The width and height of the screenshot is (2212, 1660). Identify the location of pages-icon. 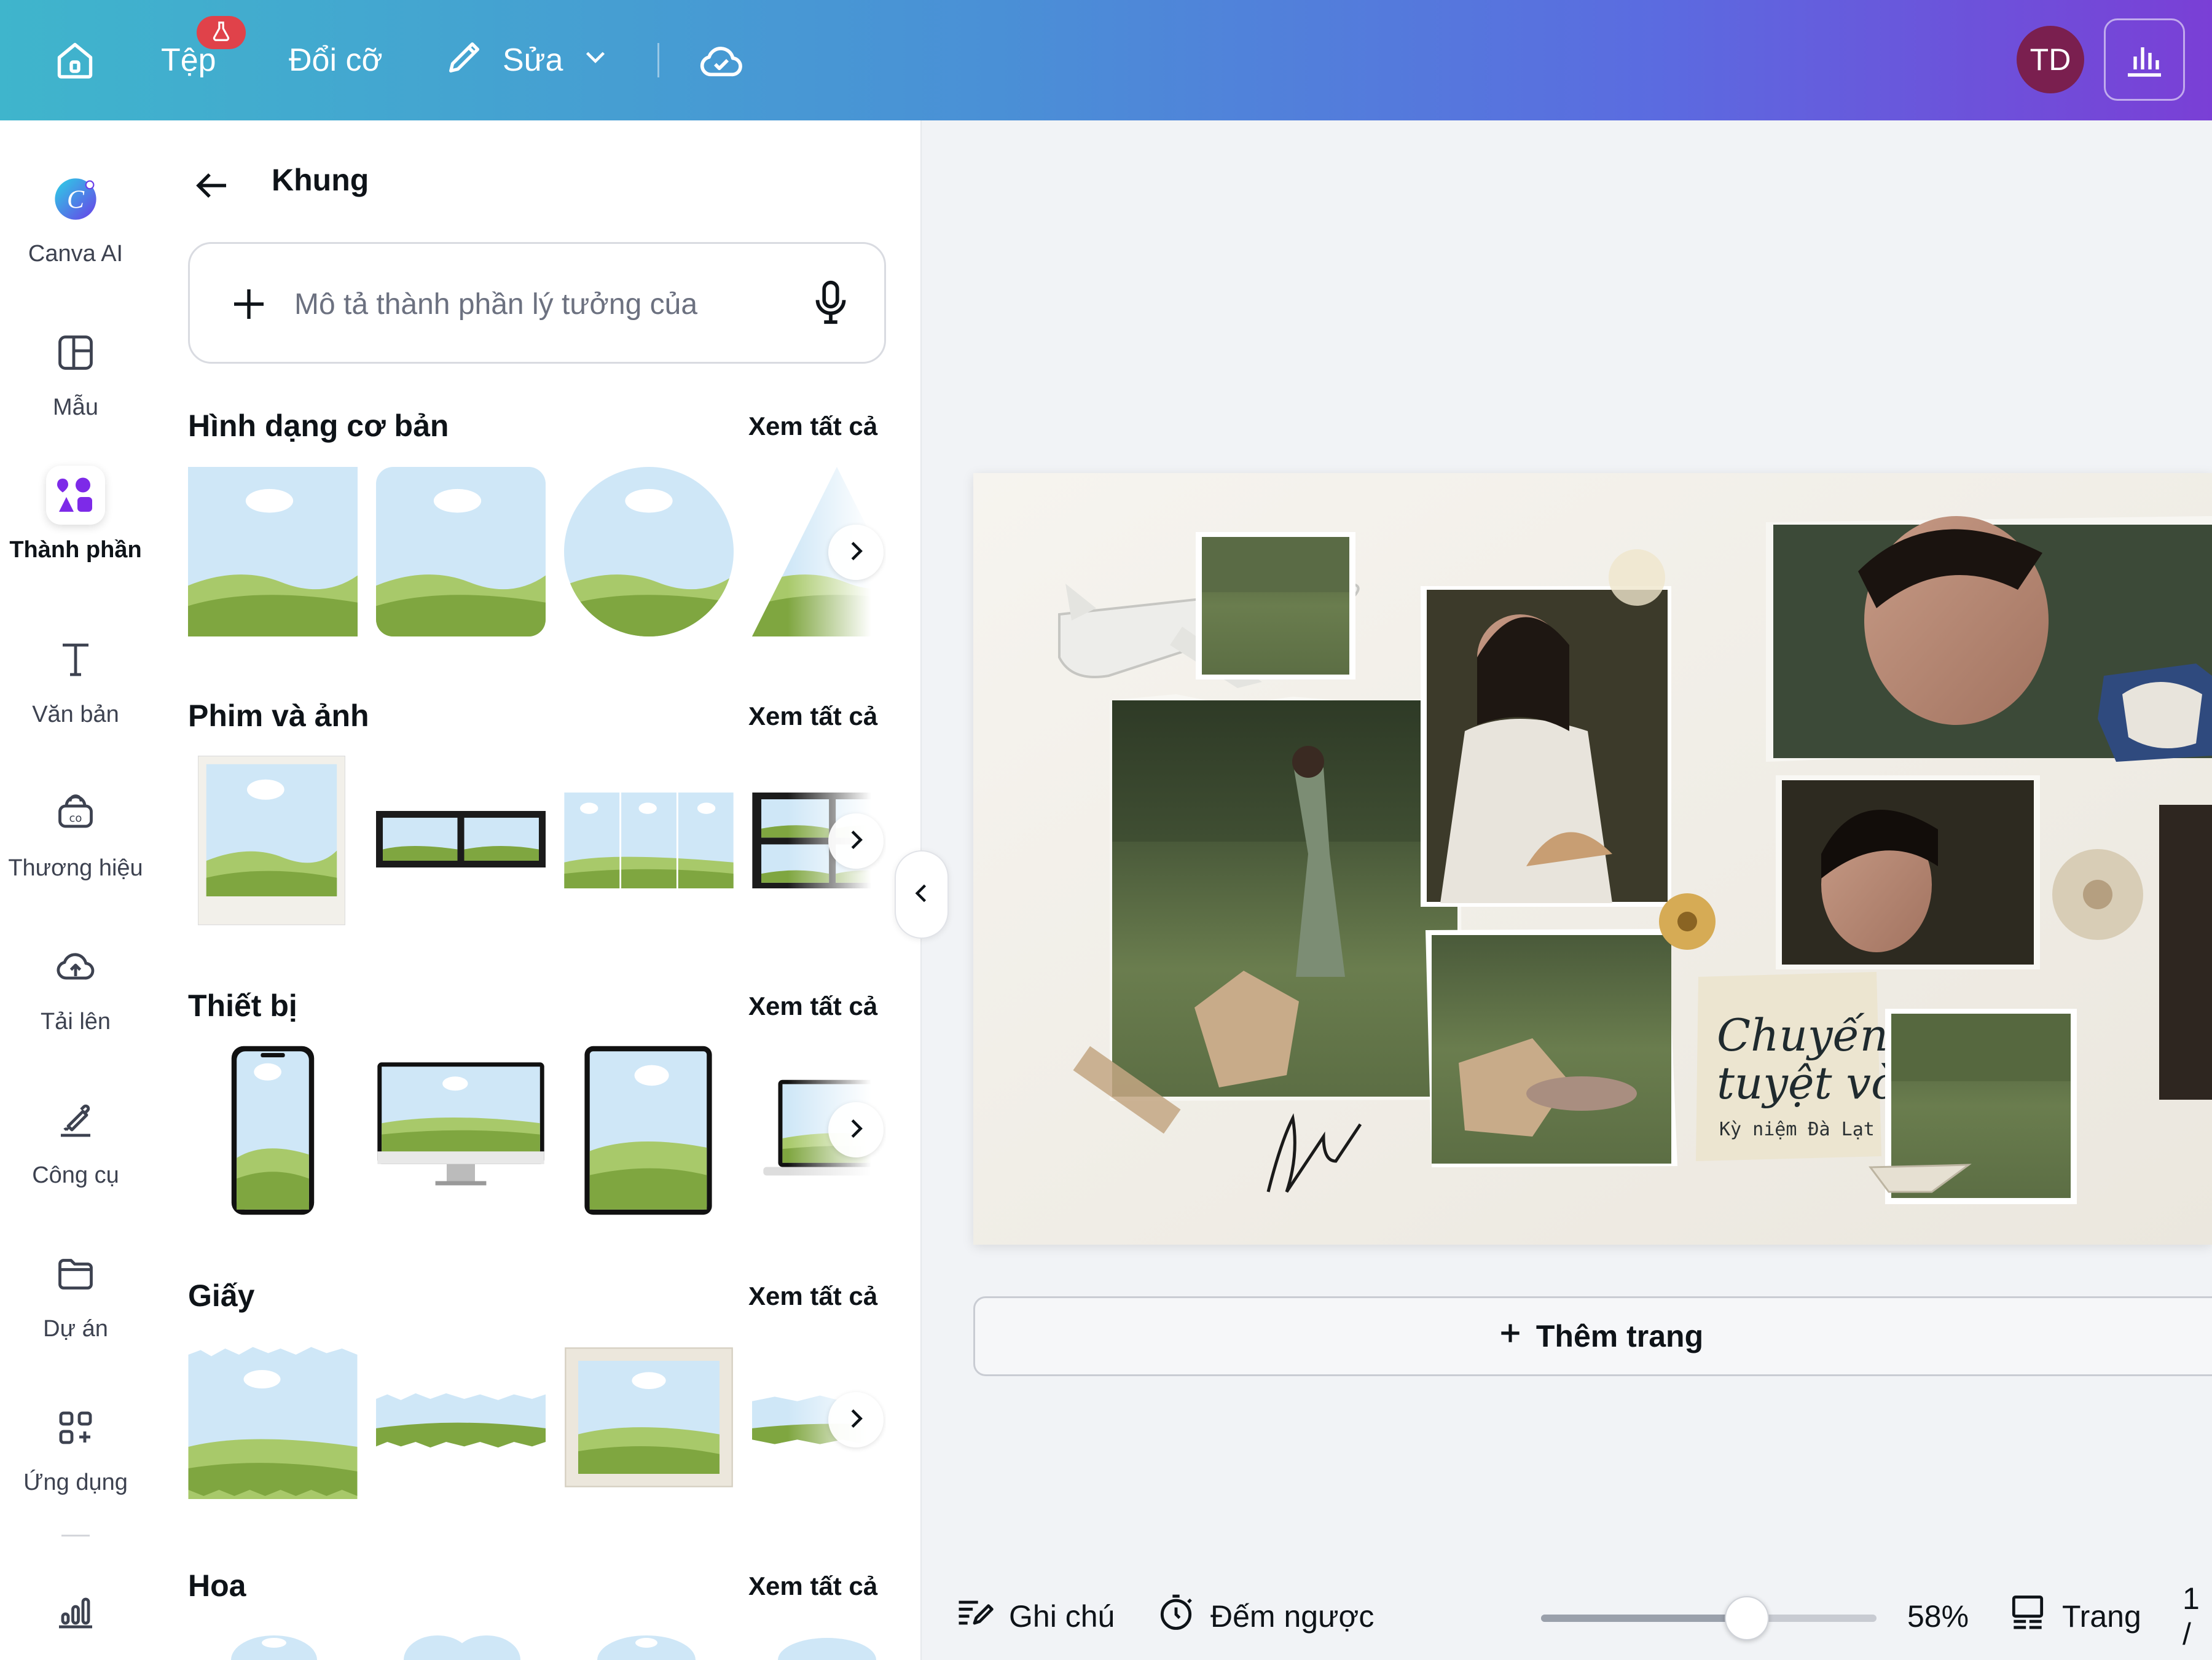
(2034, 1616).